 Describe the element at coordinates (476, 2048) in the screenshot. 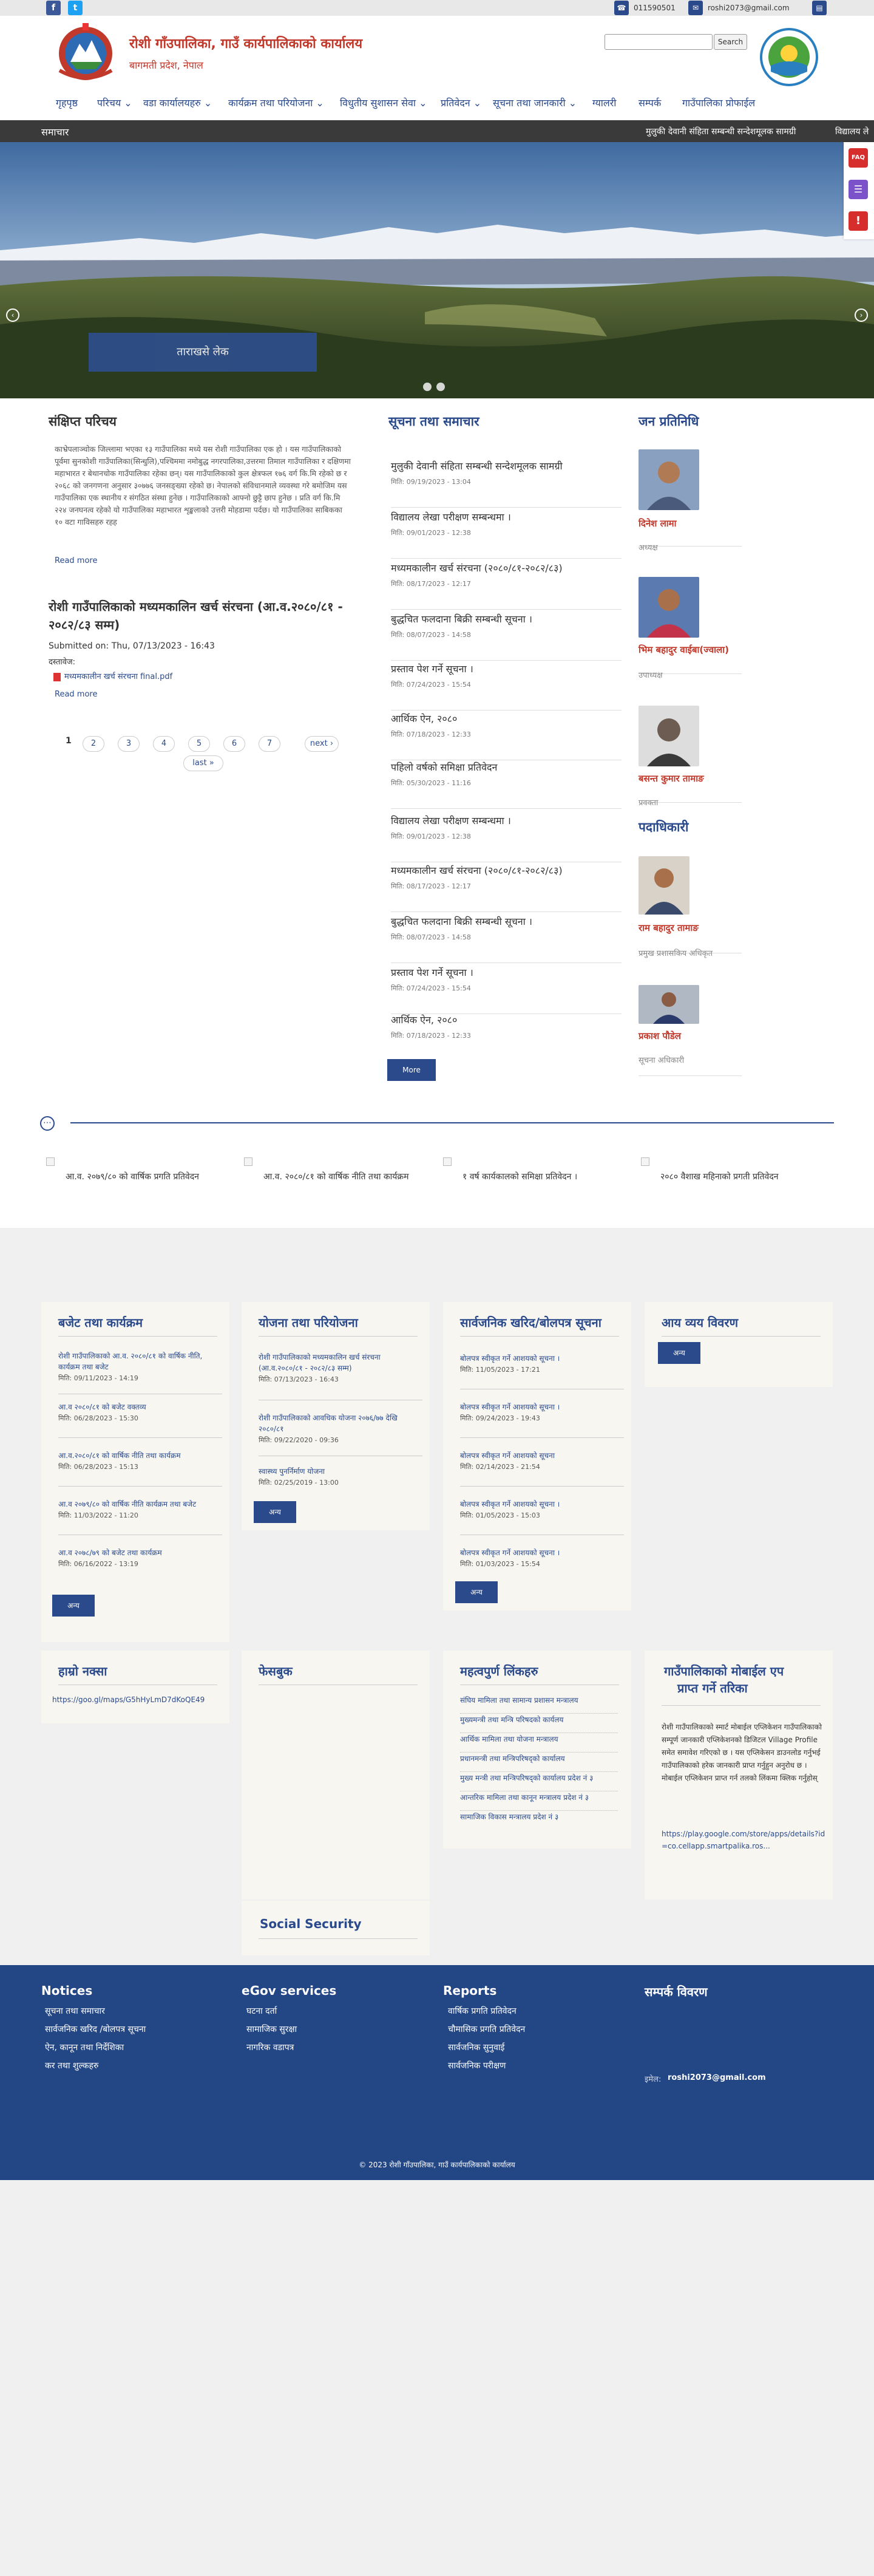

I see `footer-link: सार्वजनिक सुनुवाई` at that location.